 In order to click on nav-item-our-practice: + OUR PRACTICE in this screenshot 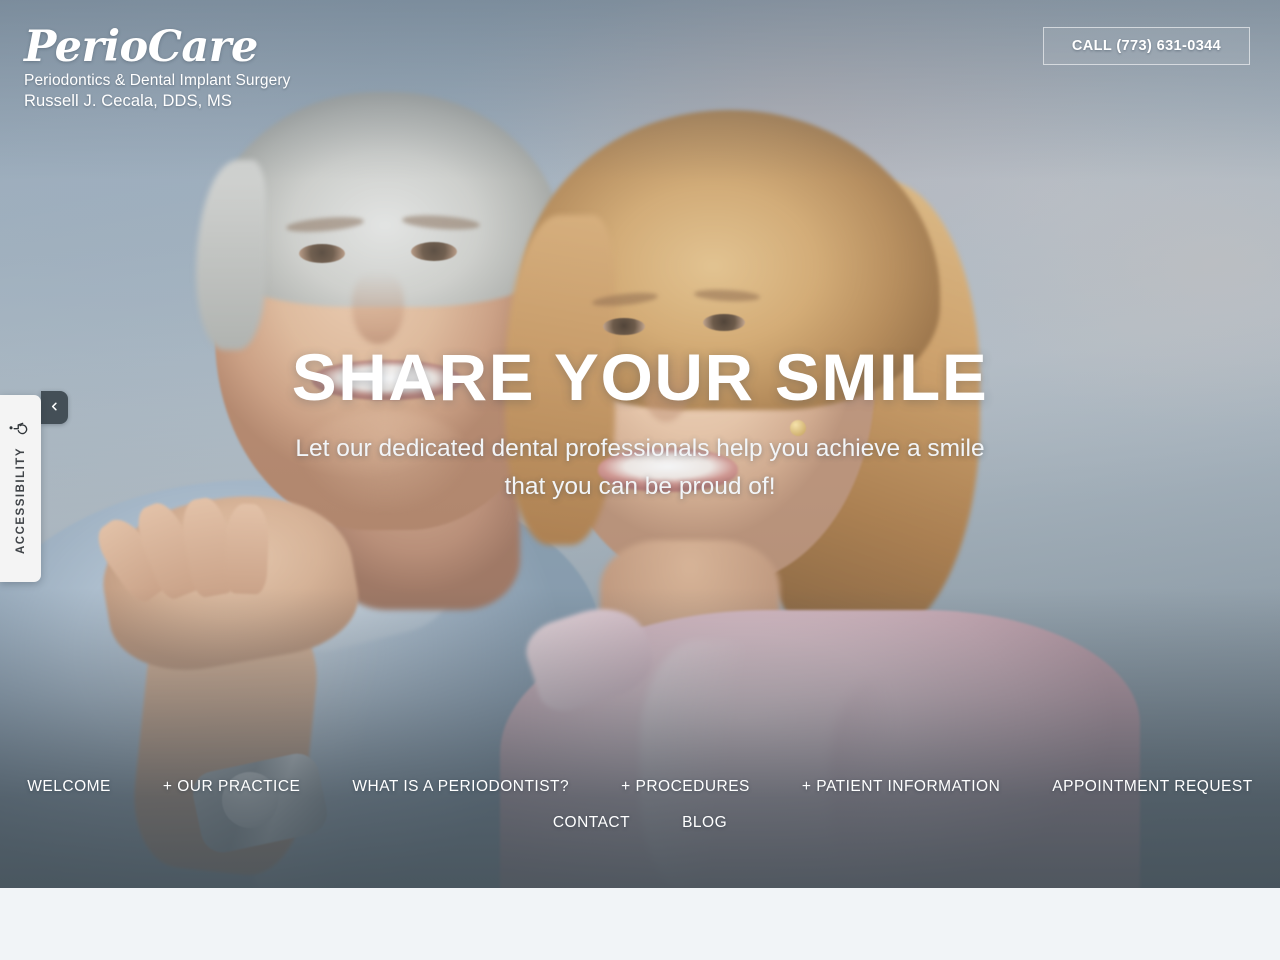, I will do `click(231, 787)`.